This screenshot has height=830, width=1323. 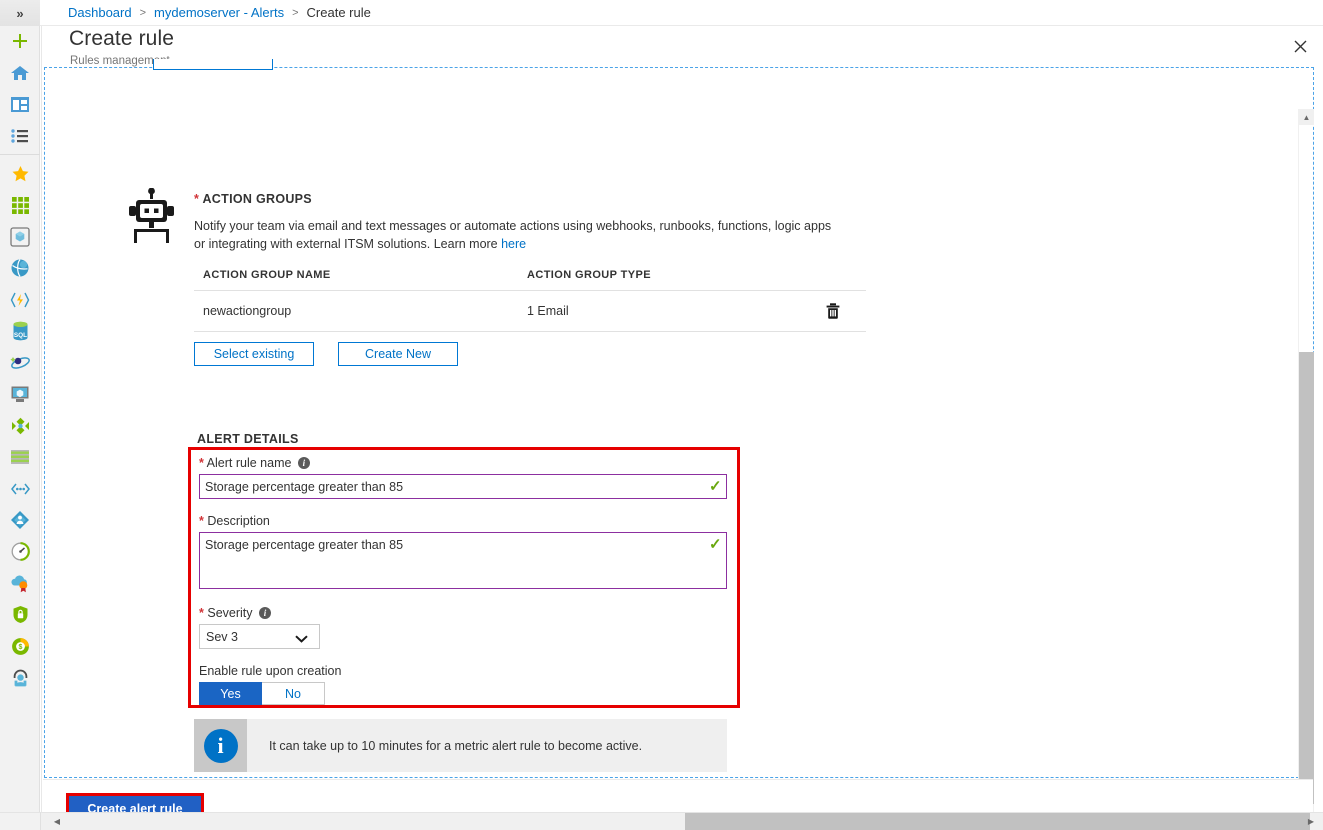 I want to click on horizontal-scrollbar-thumb, so click(x=997, y=821).